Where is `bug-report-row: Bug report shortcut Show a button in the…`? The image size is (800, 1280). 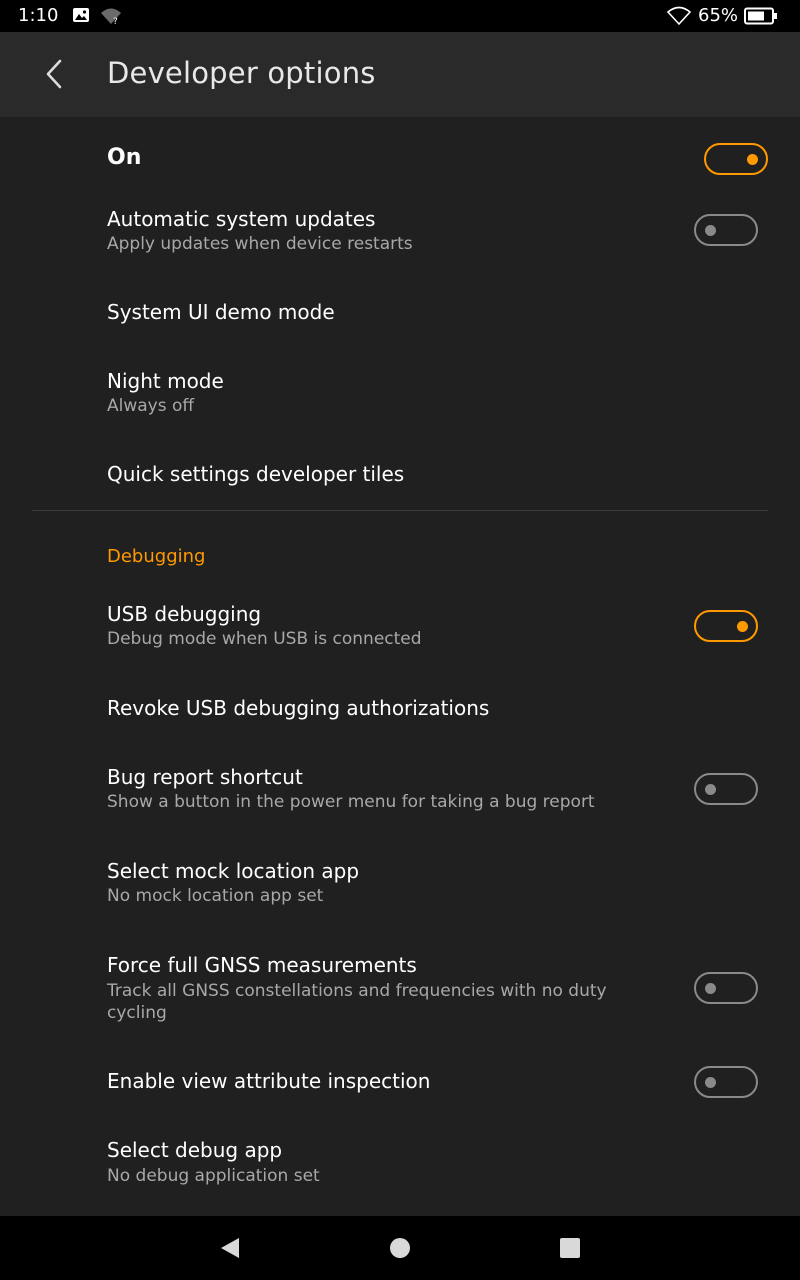
bug-report-row: Bug report shortcut Show a button in the… is located at coordinates (400, 792).